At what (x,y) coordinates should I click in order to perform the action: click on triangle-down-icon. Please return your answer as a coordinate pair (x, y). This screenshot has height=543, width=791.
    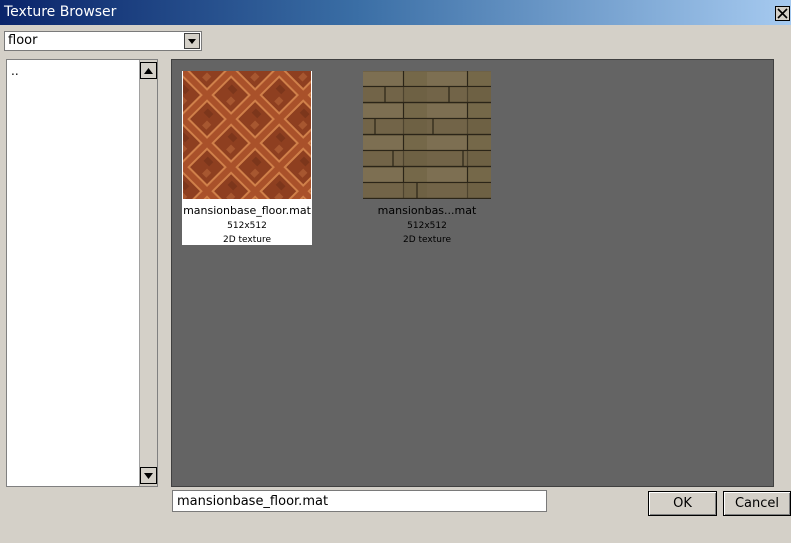
    Looking at the image, I should click on (148, 475).